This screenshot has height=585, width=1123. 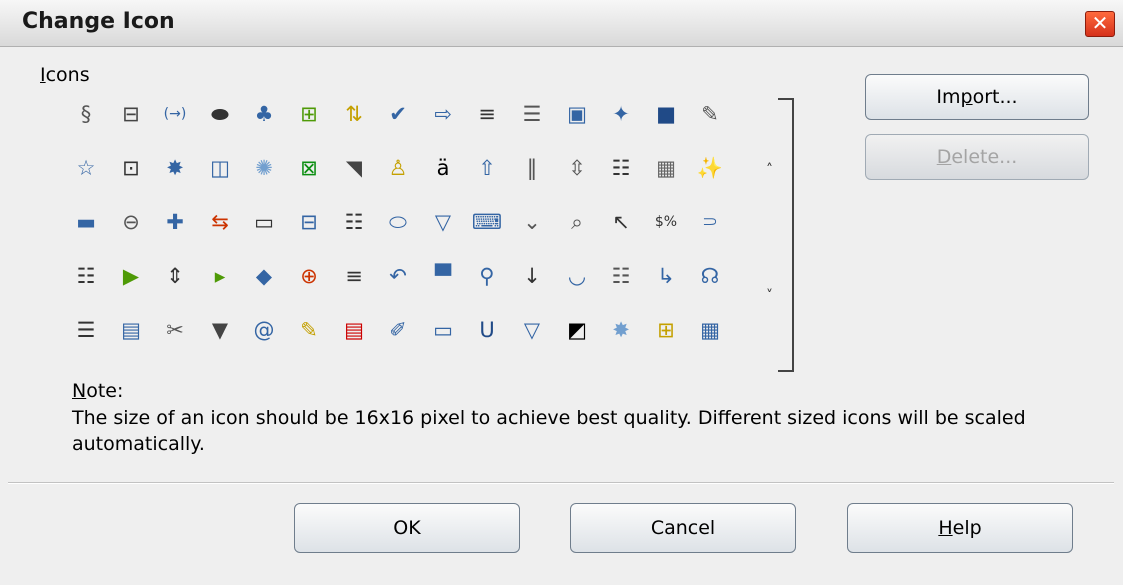 I want to click on smile-curve-icon: ◡, so click(x=577, y=276).